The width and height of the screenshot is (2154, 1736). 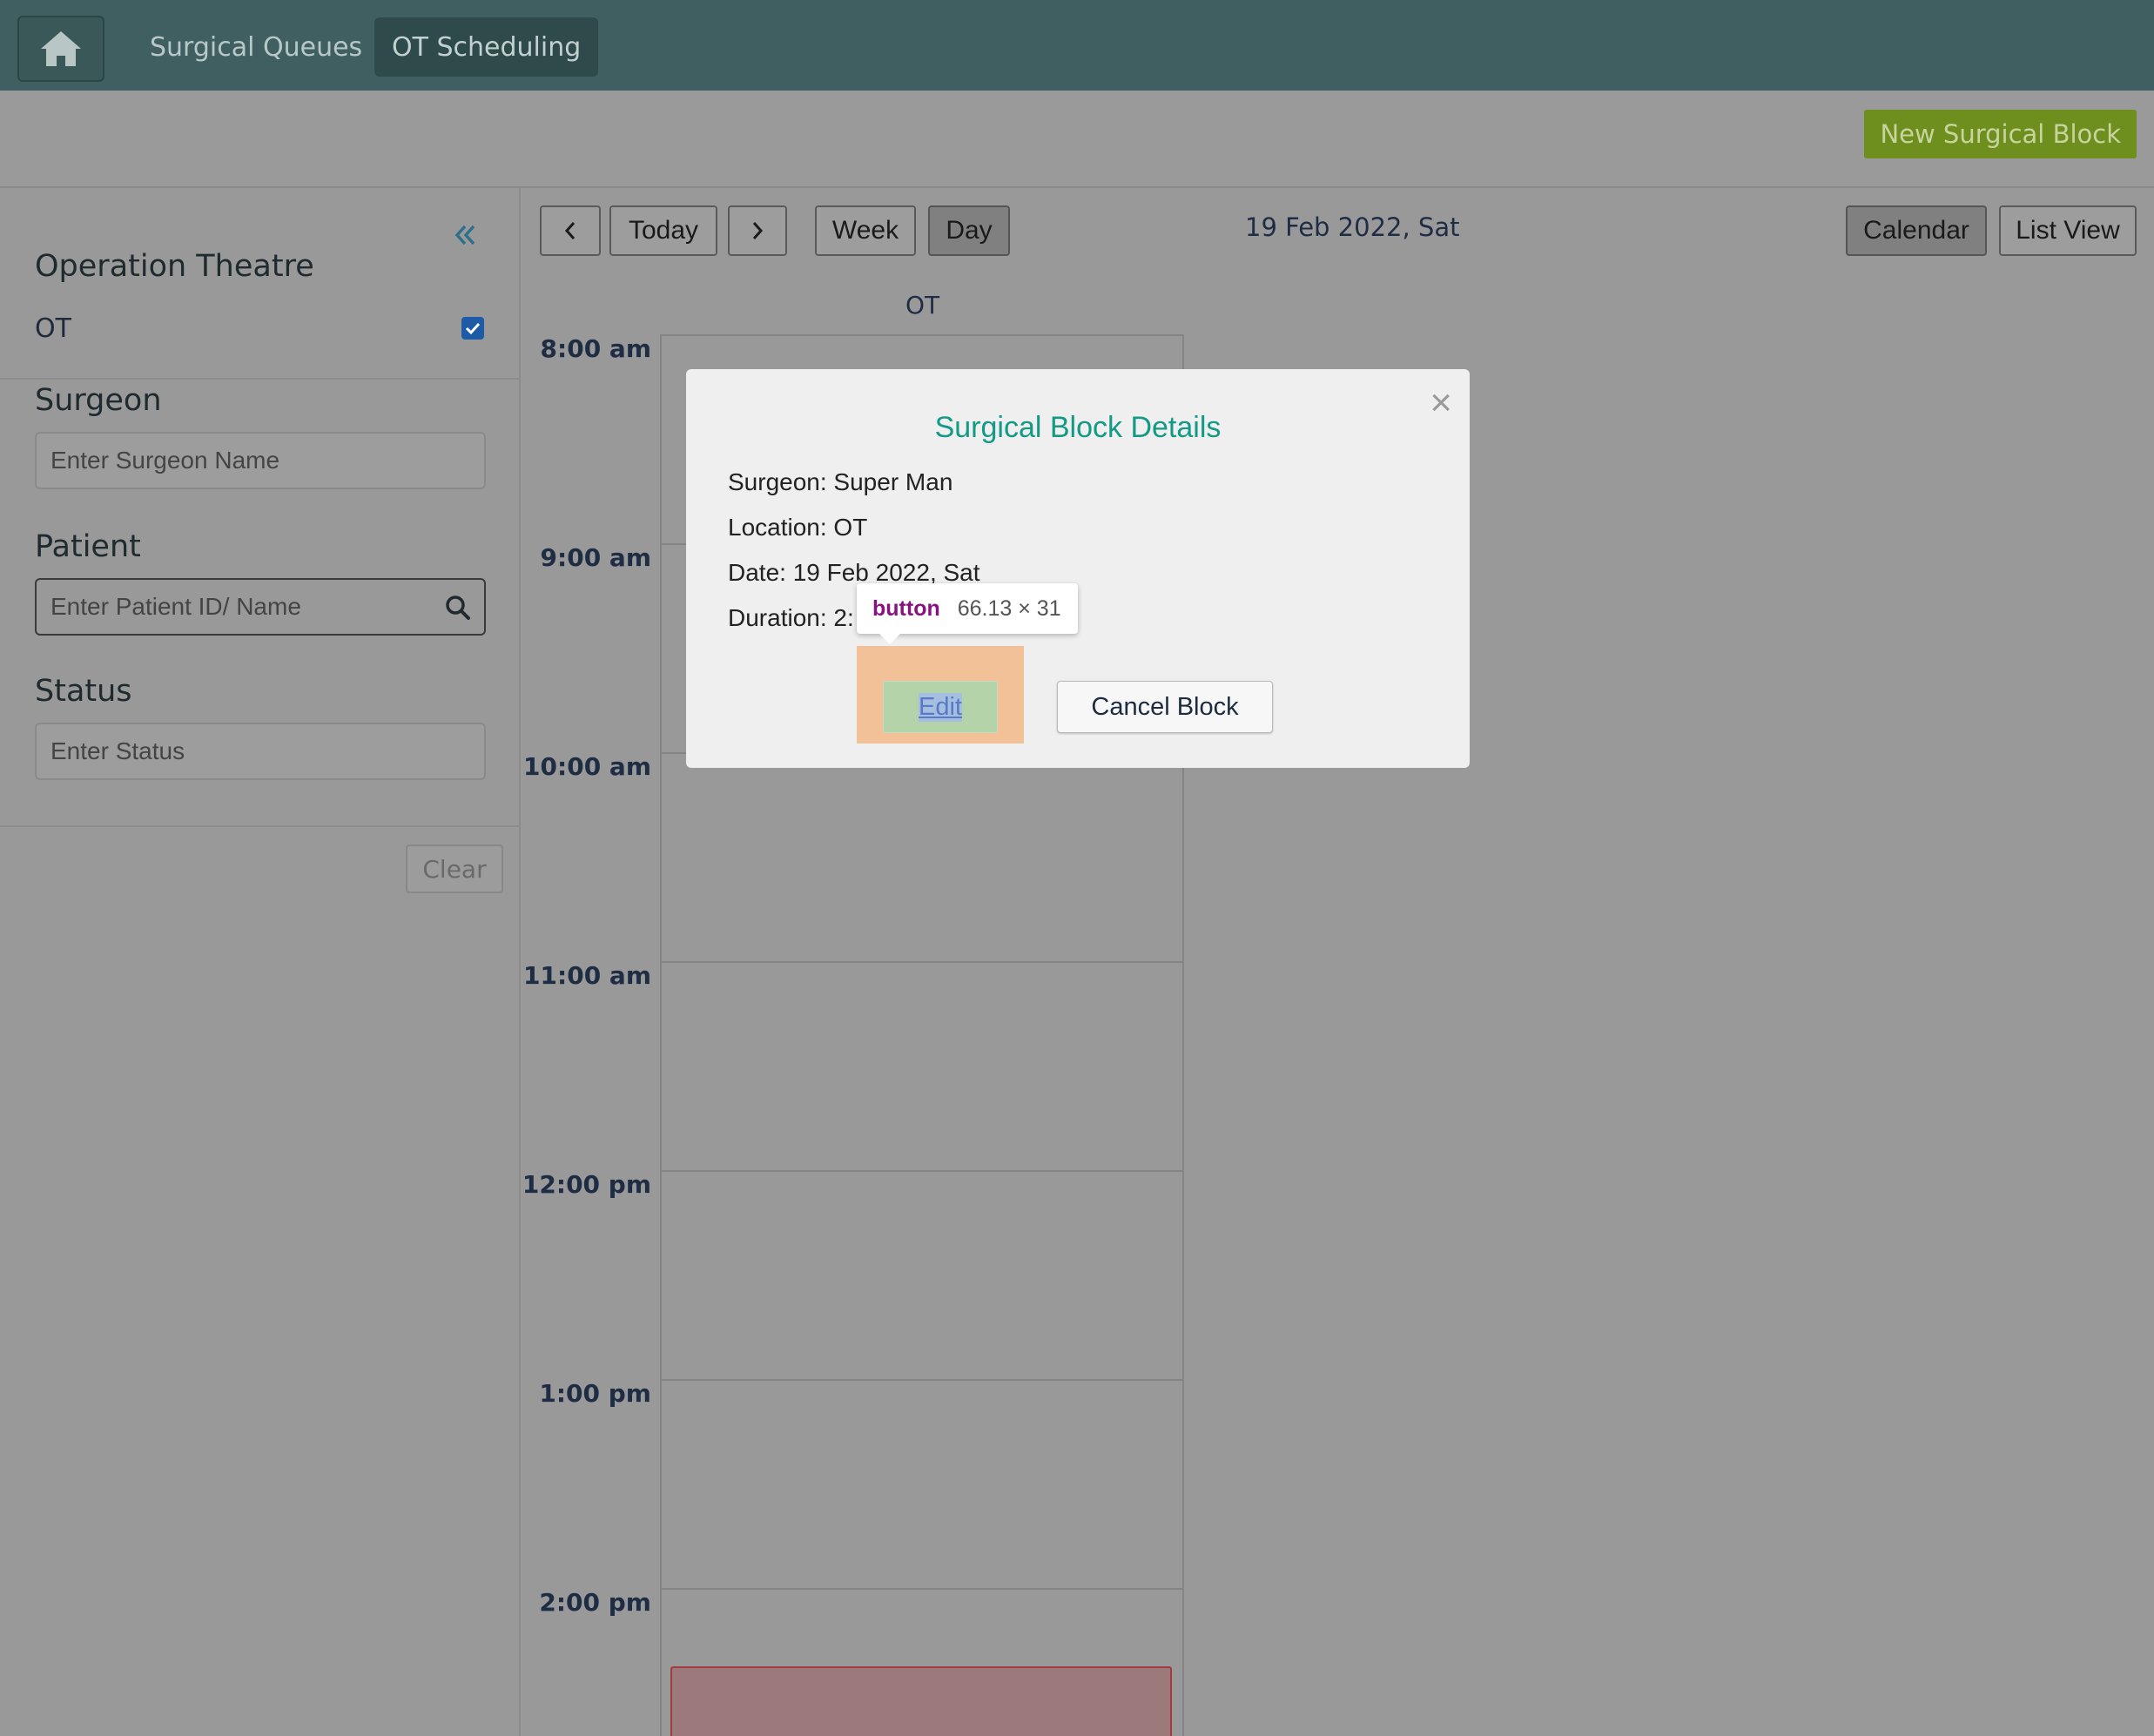 I want to click on ot-filter-label: OT, so click(x=53, y=328).